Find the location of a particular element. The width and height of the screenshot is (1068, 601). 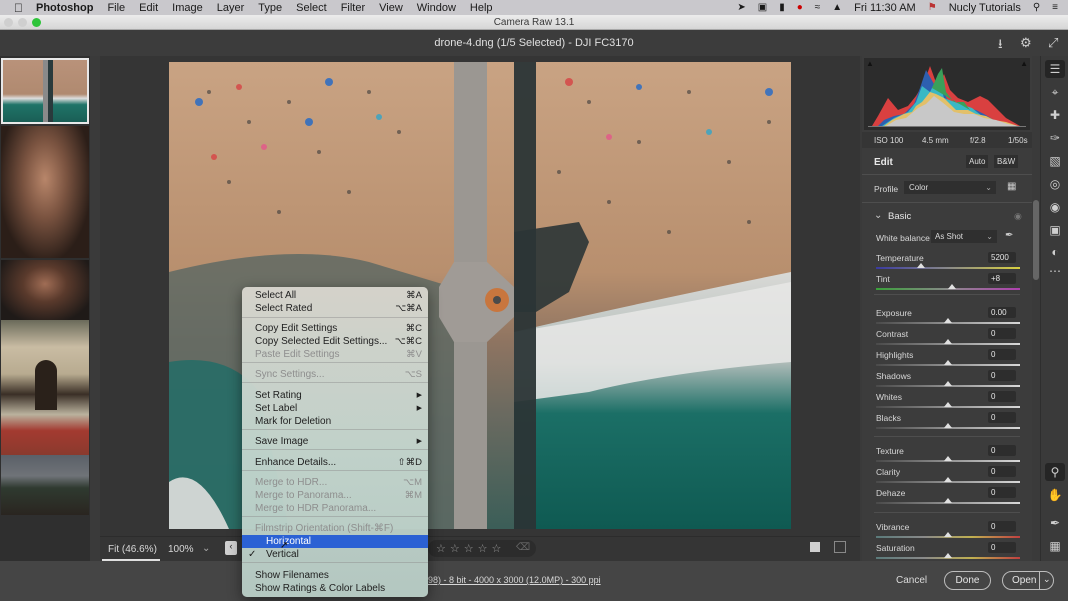

highlight-clipping-icon: ▲ is located at coordinates (1024, 63).